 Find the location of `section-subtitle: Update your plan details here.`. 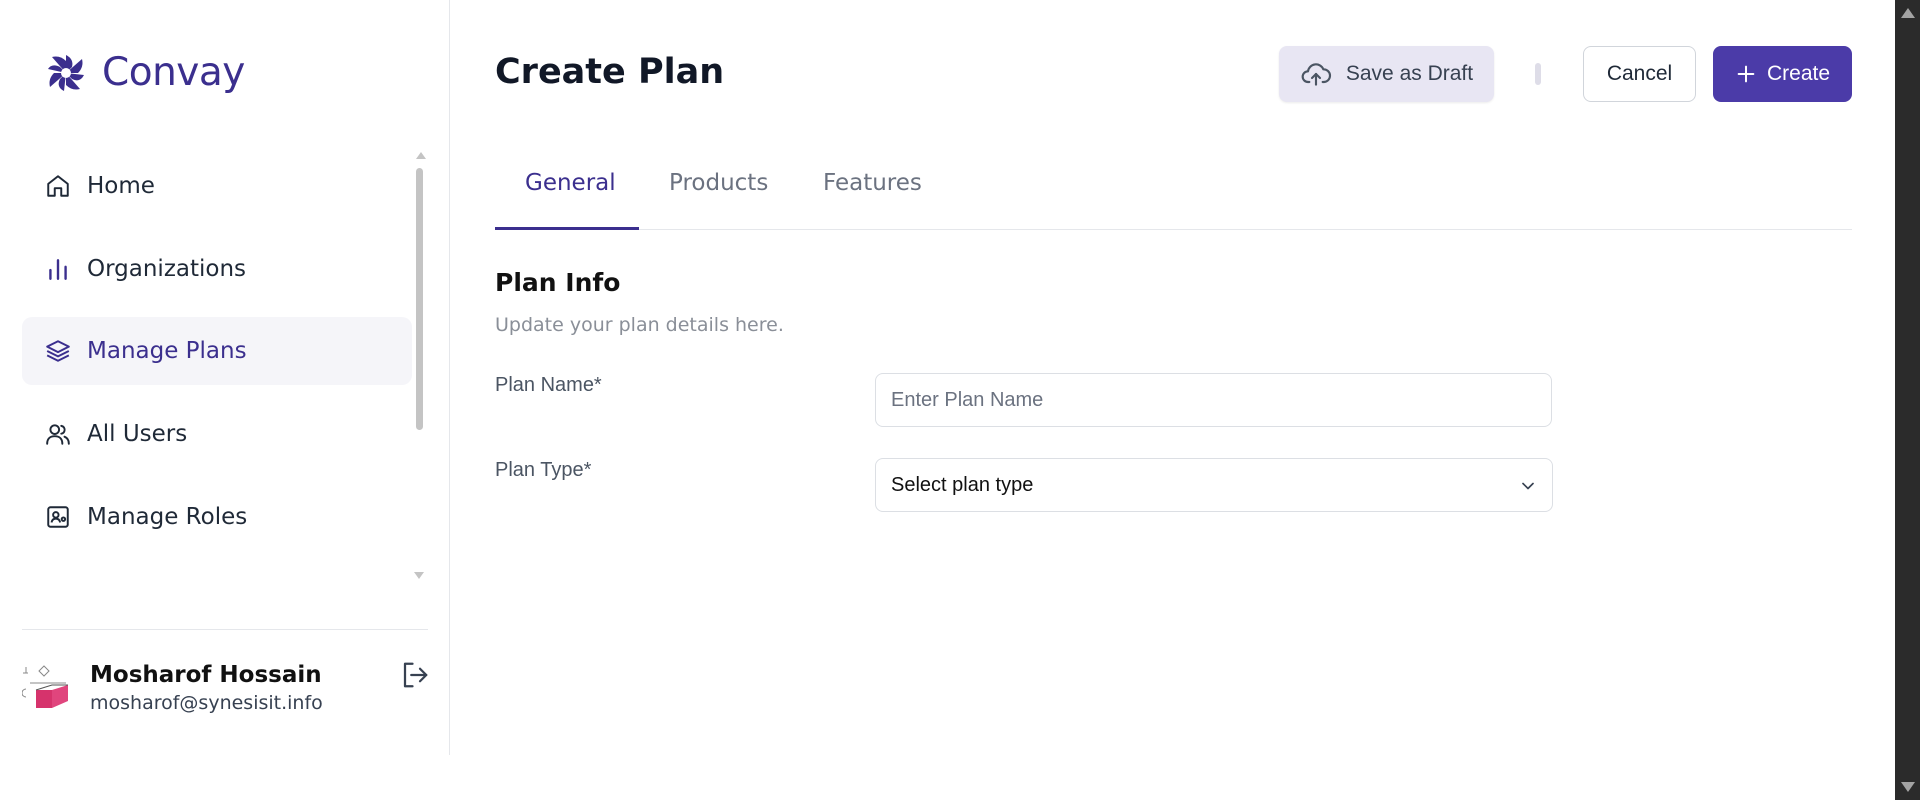

section-subtitle: Update your plan details here. is located at coordinates (639, 325).